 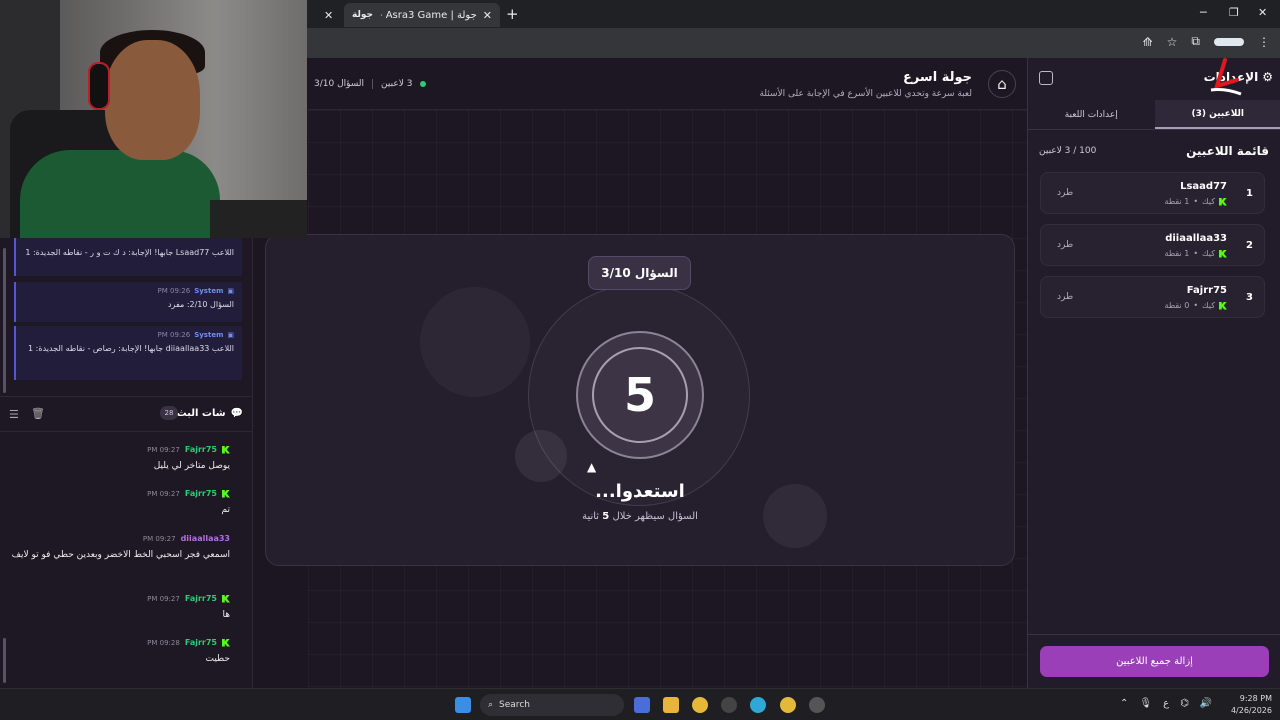 What do you see at coordinates (38, 413) in the screenshot?
I see `trash-icon: 🗑` at bounding box center [38, 413].